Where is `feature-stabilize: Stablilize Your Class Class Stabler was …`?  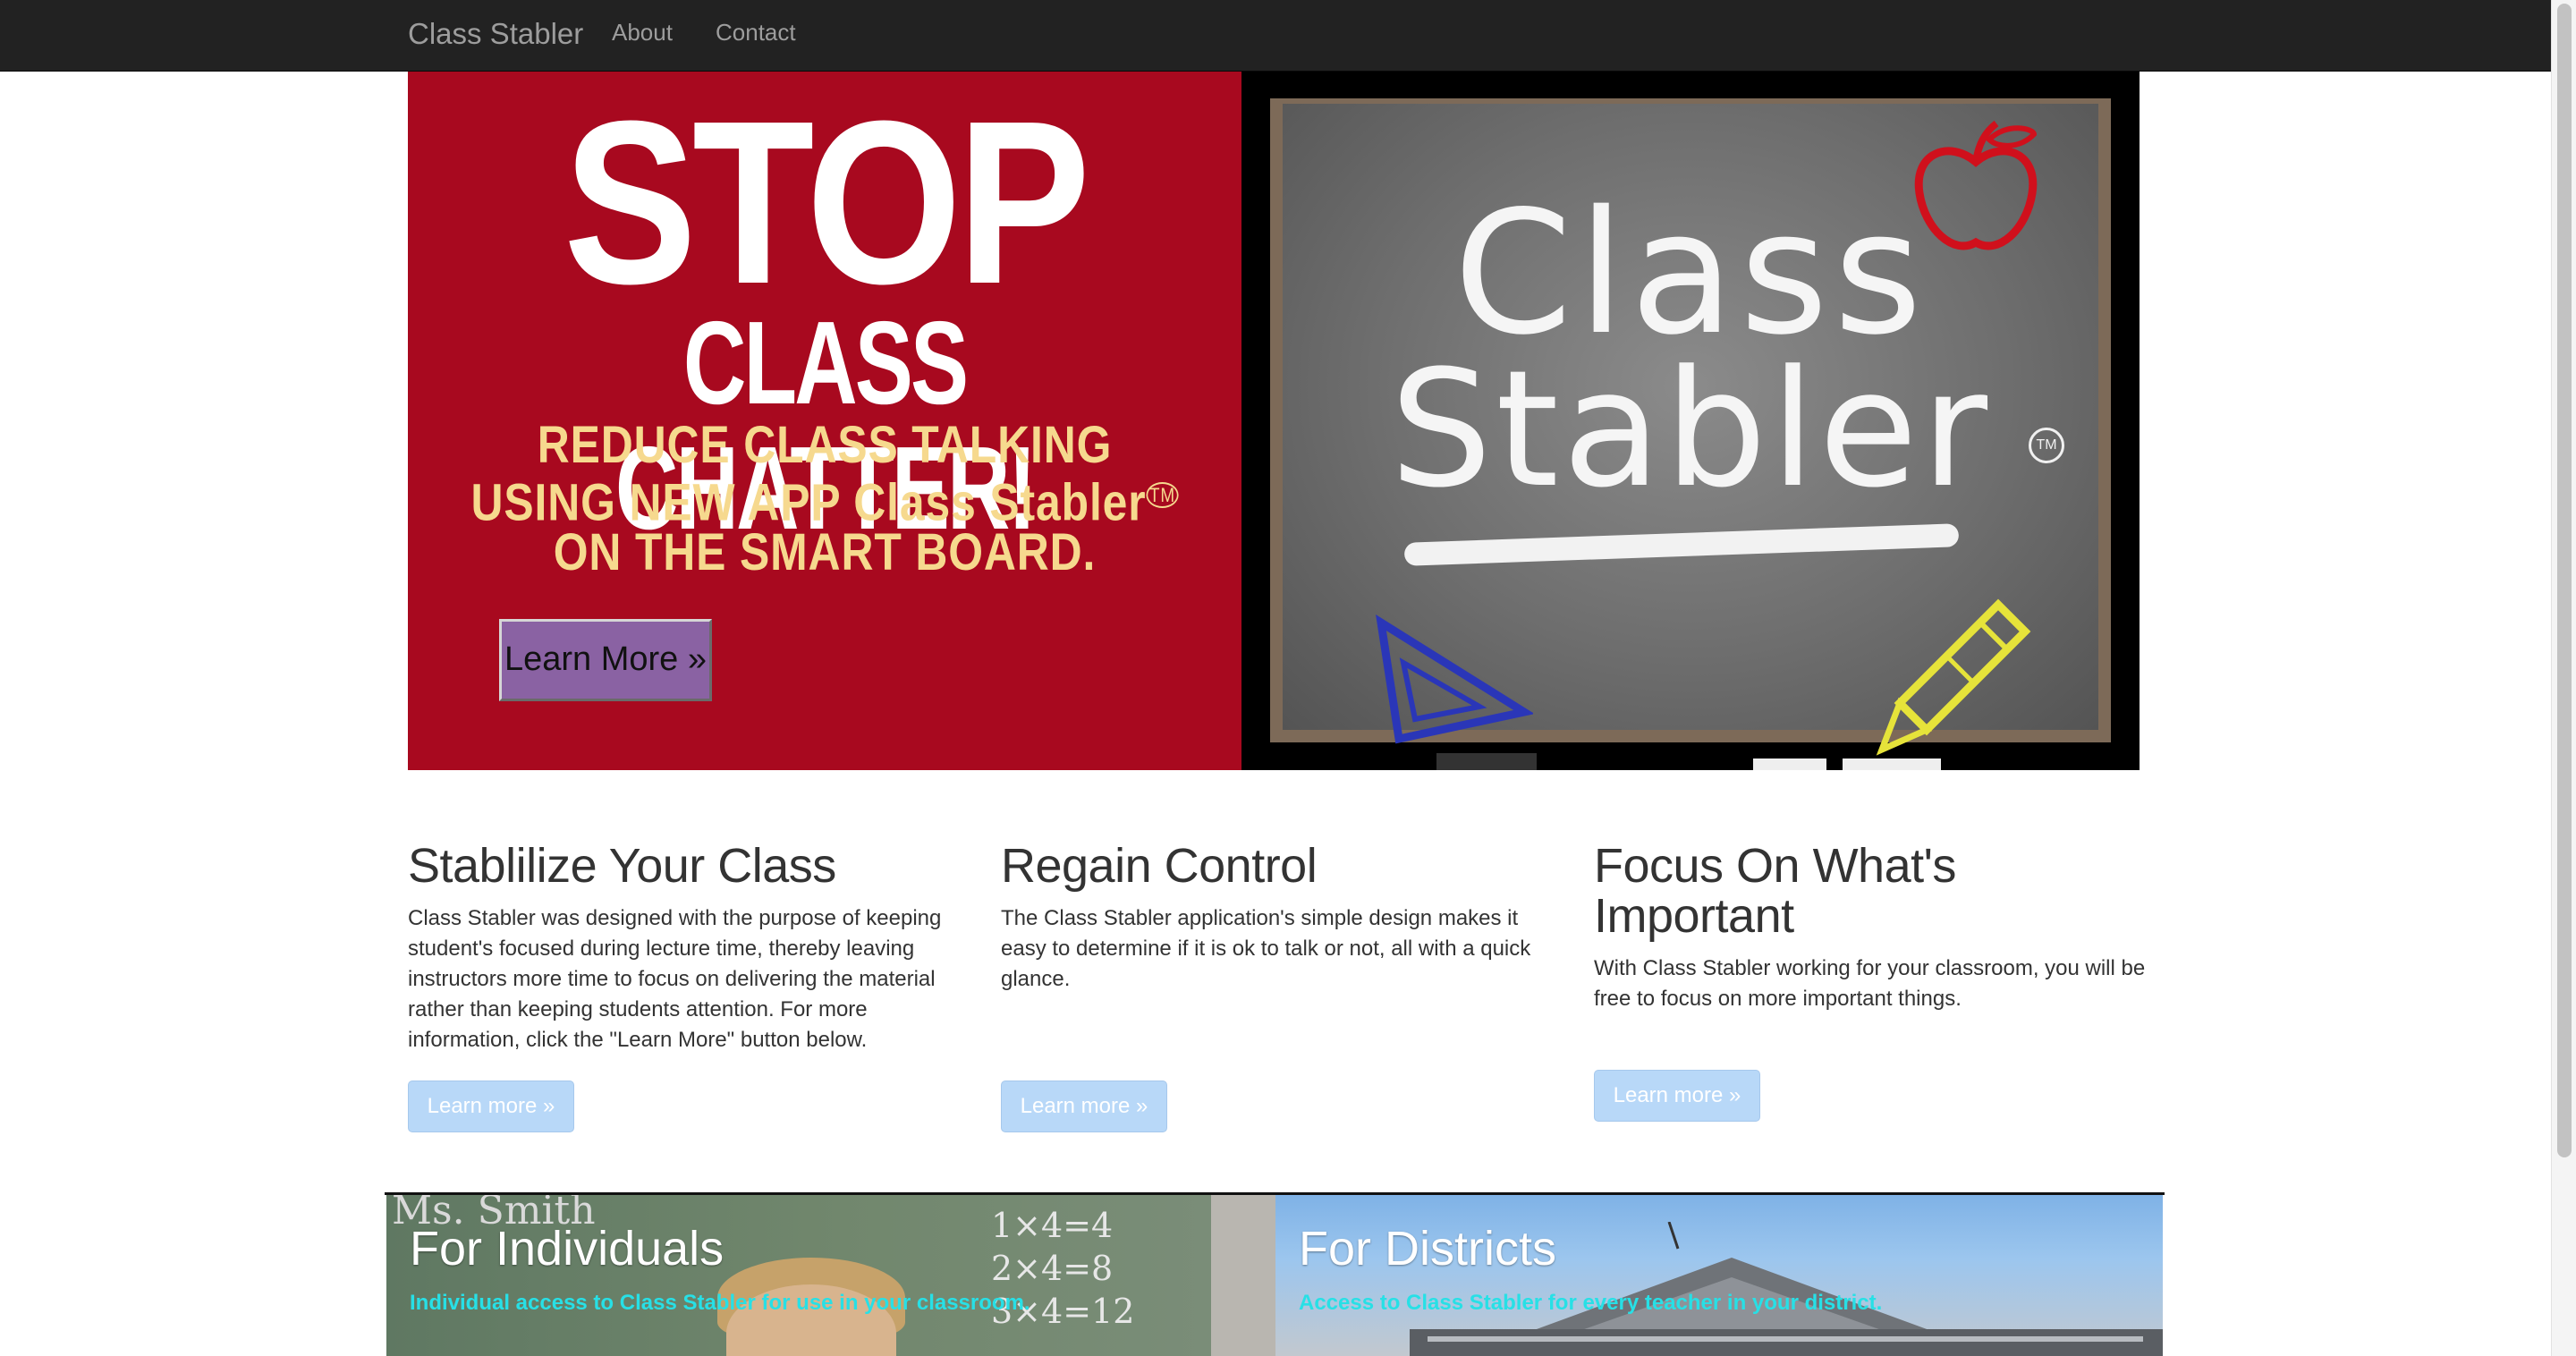 feature-stabilize: Stablilize Your Class Class Stabler was … is located at coordinates (685, 948).